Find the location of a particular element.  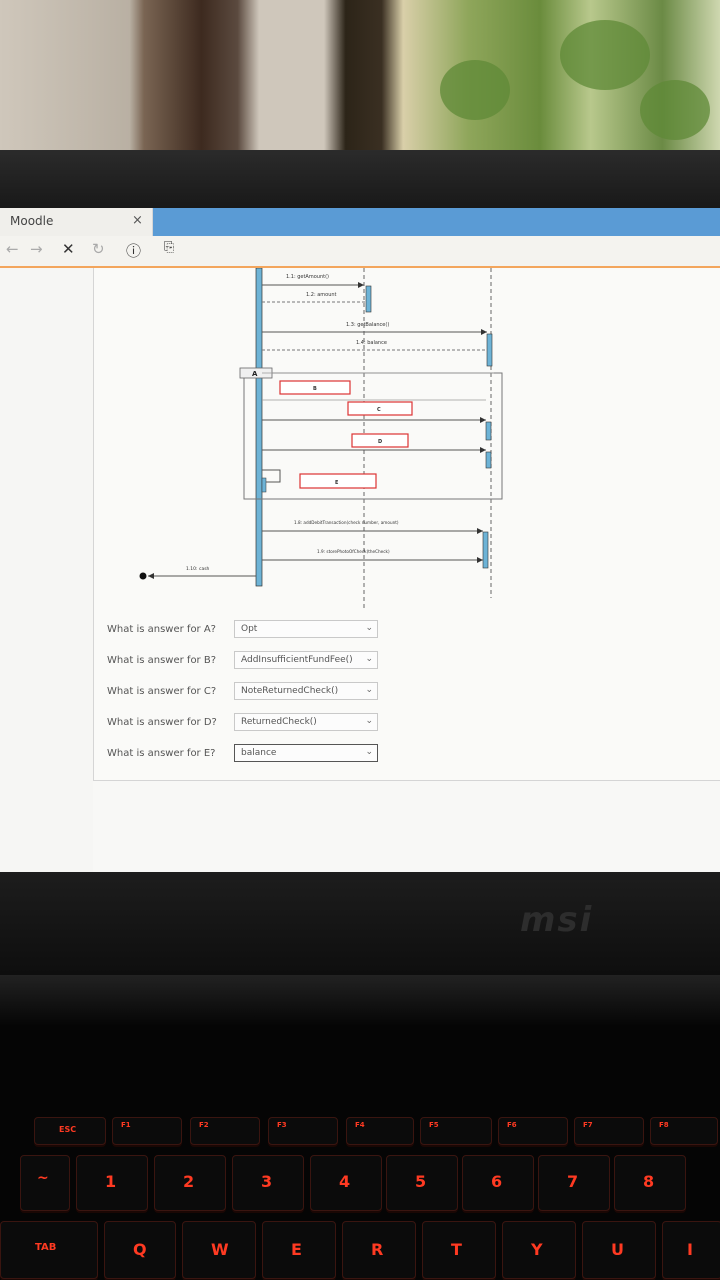

key-f5: F5 is located at coordinates (456, 1131).